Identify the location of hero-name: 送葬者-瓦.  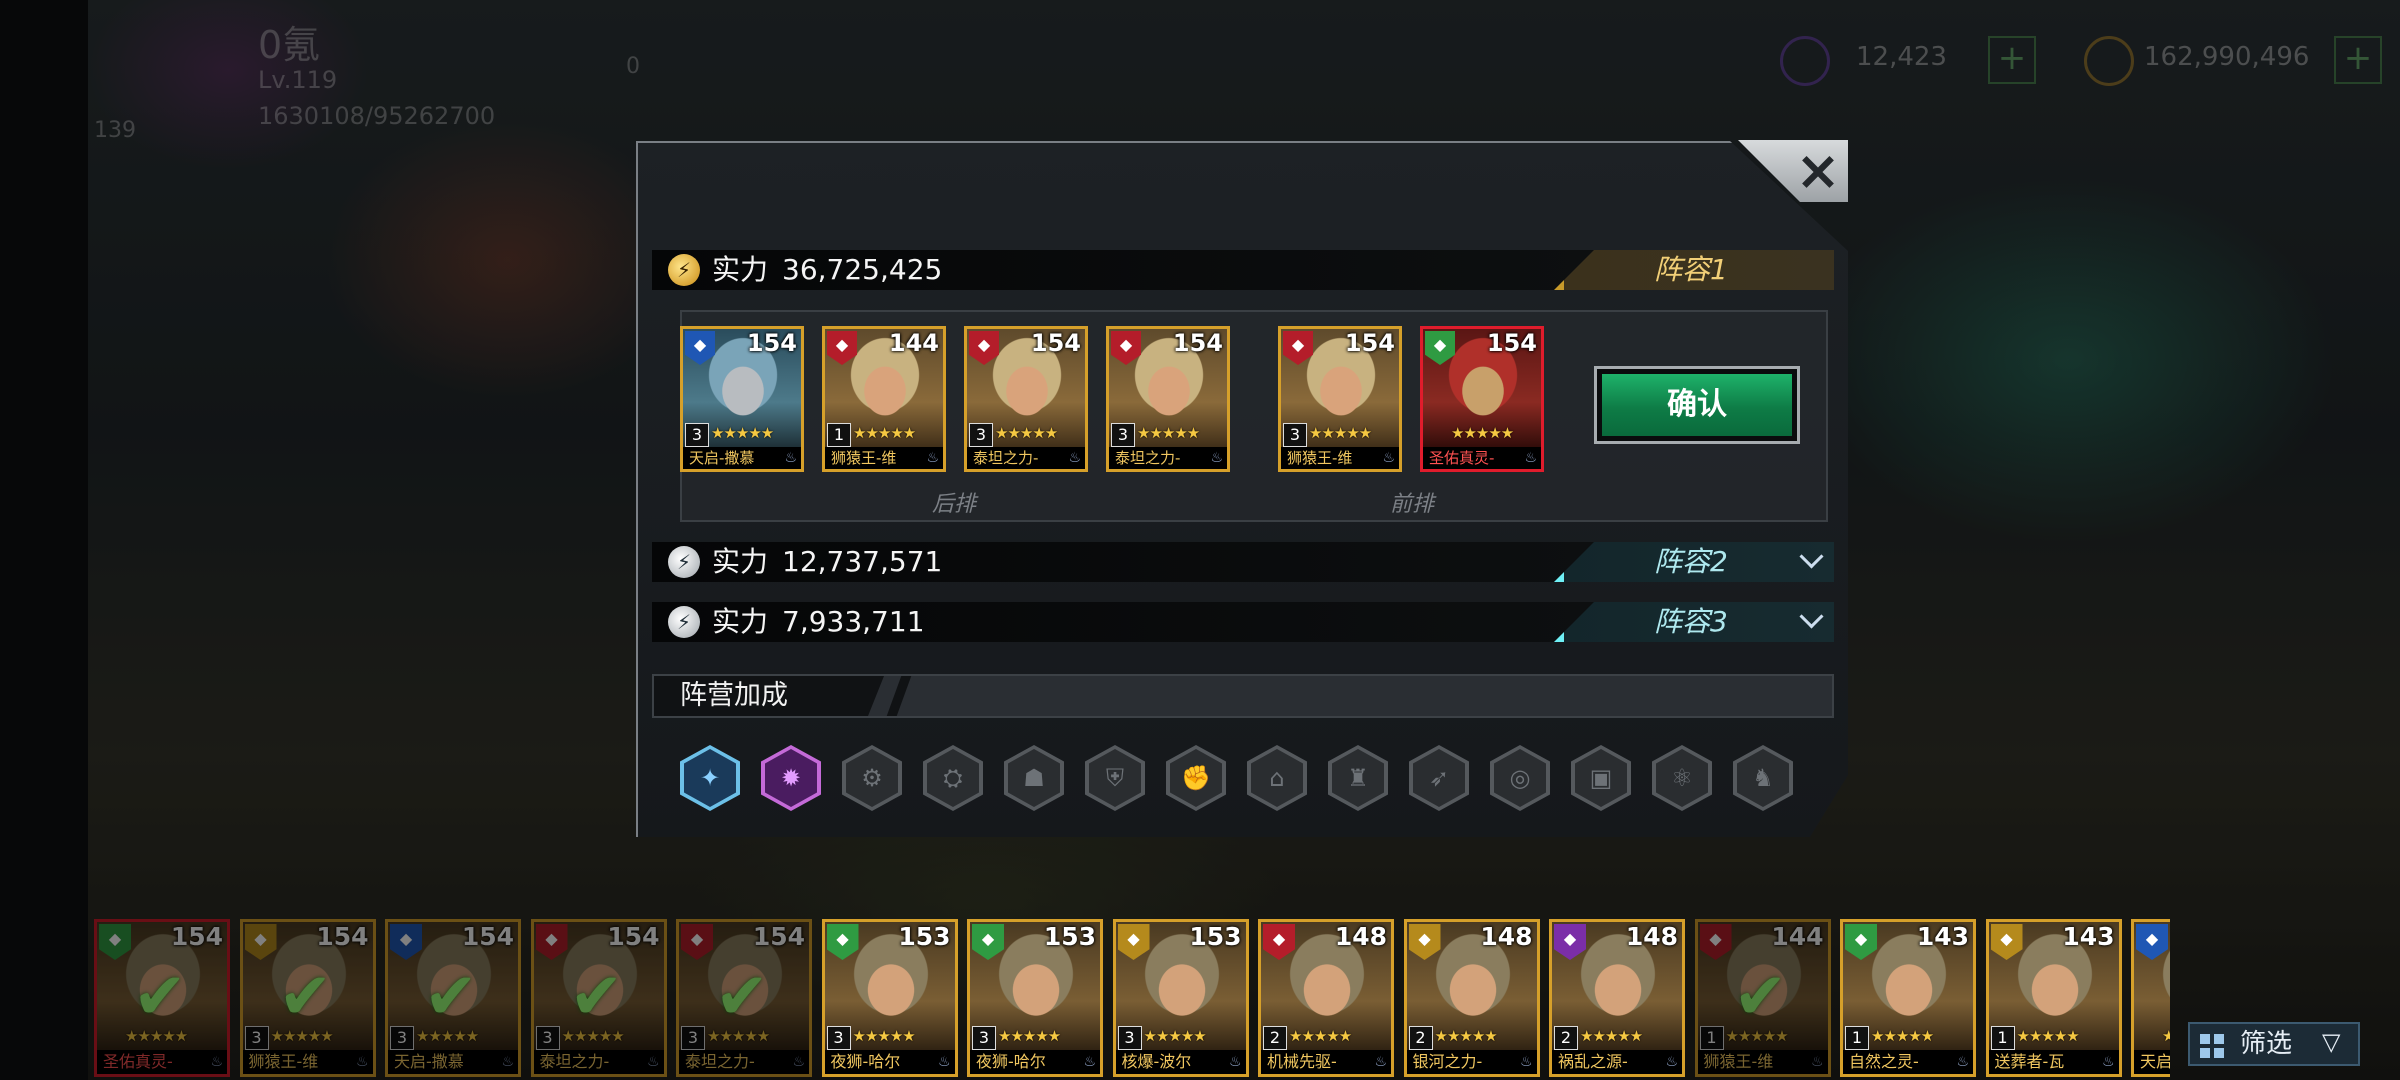
(2053, 1062).